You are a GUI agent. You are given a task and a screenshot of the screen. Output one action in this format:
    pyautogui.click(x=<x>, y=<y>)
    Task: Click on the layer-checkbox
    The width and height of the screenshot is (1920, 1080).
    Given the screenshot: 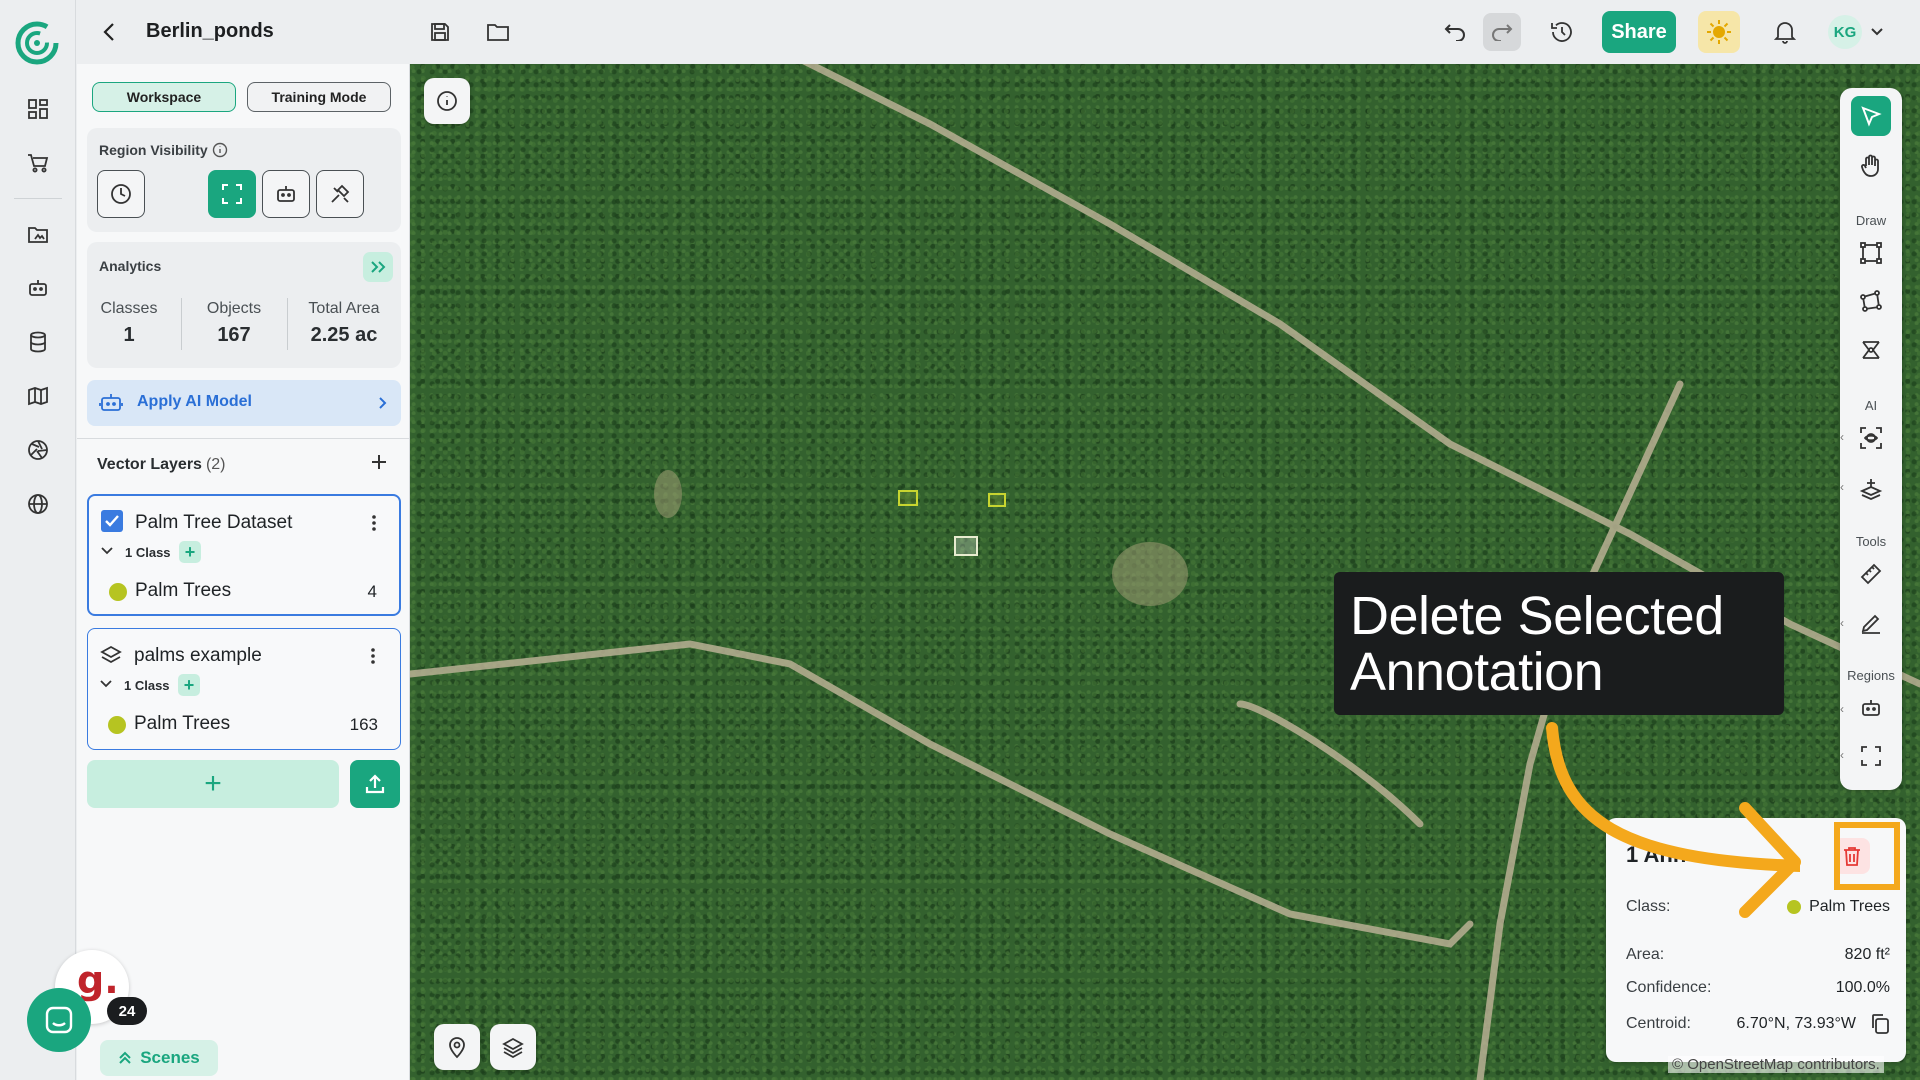 What is the action you would take?
    pyautogui.click(x=112, y=521)
    